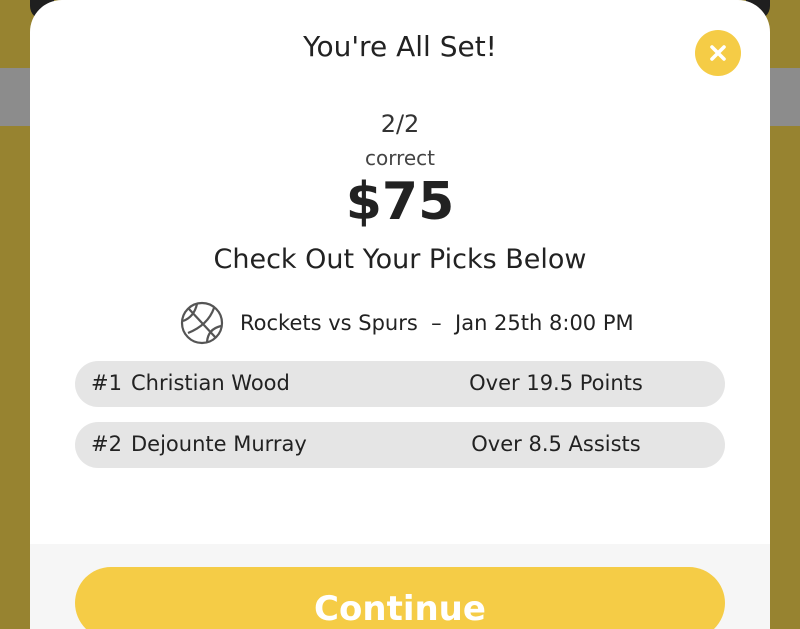 This screenshot has width=800, height=629. Describe the element at coordinates (556, 444) in the screenshot. I see `pick-line: Over 8.5 Assists` at that location.